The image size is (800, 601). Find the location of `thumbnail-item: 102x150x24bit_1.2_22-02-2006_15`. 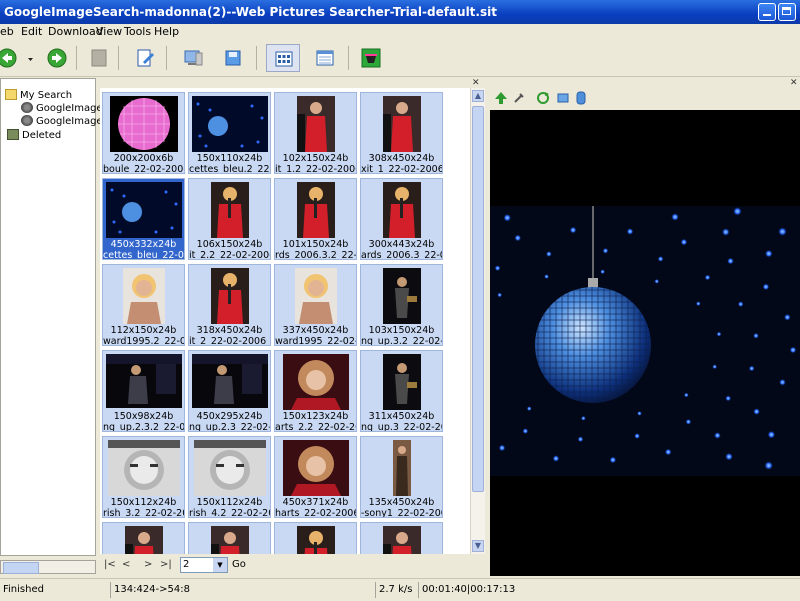

thumbnail-item: 102x150x24bit_1.2_22-02-2006_15 is located at coordinates (315, 133).